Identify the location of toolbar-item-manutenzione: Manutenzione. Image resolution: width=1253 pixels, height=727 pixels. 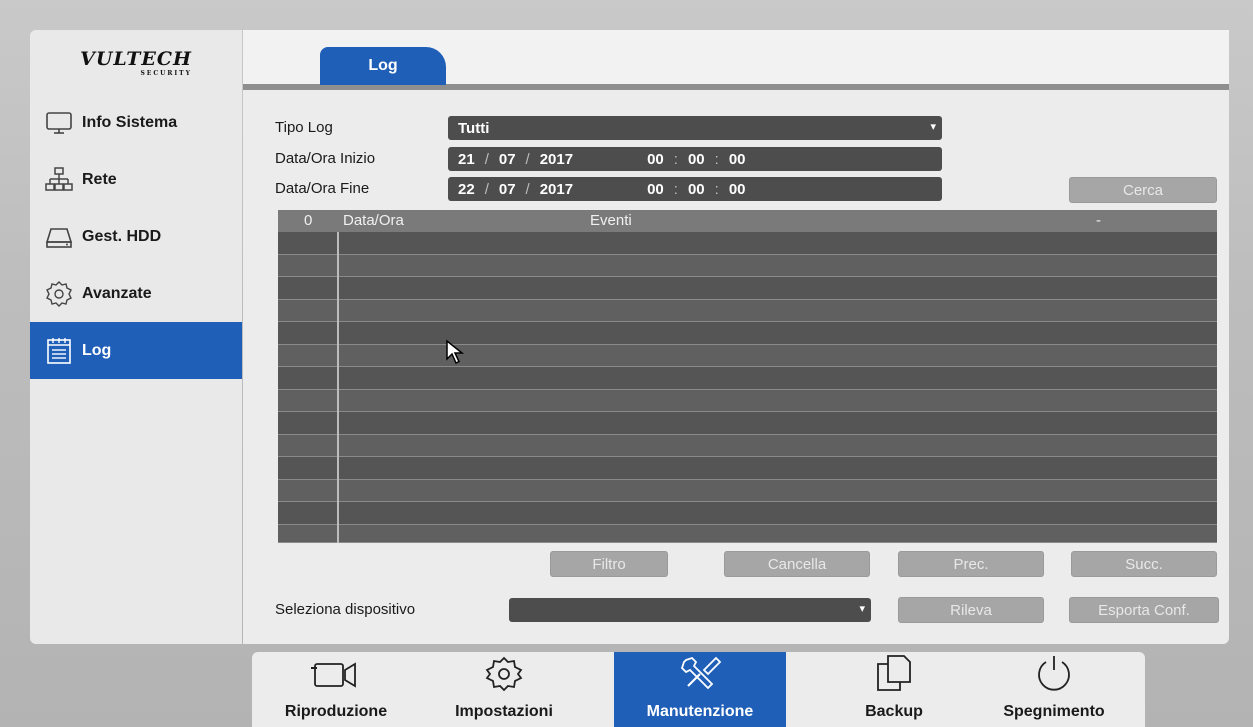
(700, 689).